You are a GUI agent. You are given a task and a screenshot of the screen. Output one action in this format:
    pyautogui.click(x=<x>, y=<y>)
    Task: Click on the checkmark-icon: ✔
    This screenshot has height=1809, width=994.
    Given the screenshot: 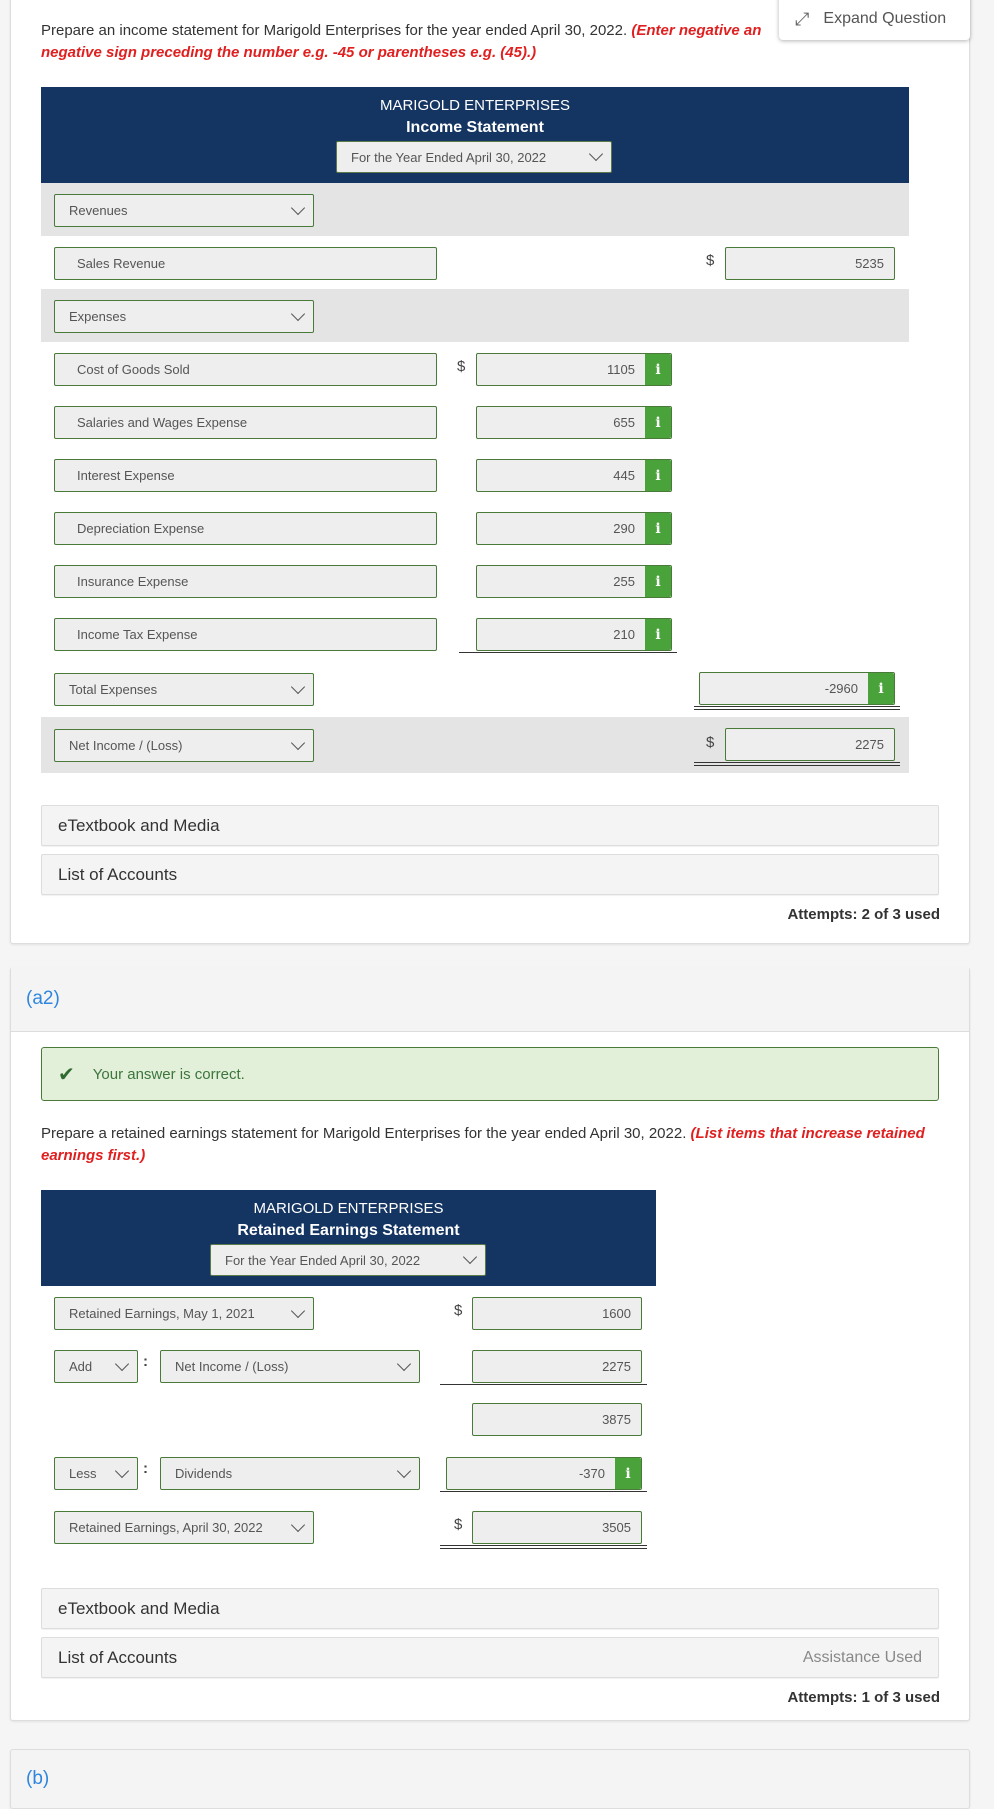 What is the action you would take?
    pyautogui.click(x=66, y=1074)
    